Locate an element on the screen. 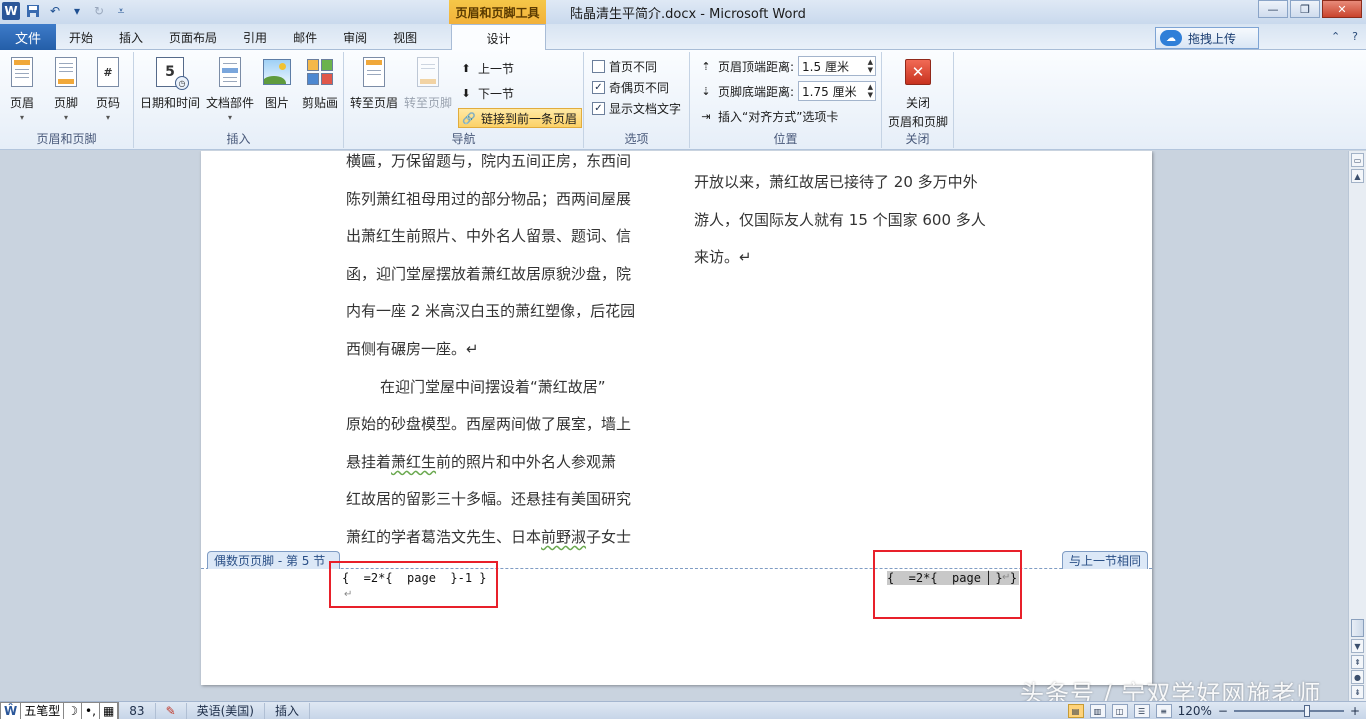  clipart-button: 剪贴画 is located at coordinates (320, 83).